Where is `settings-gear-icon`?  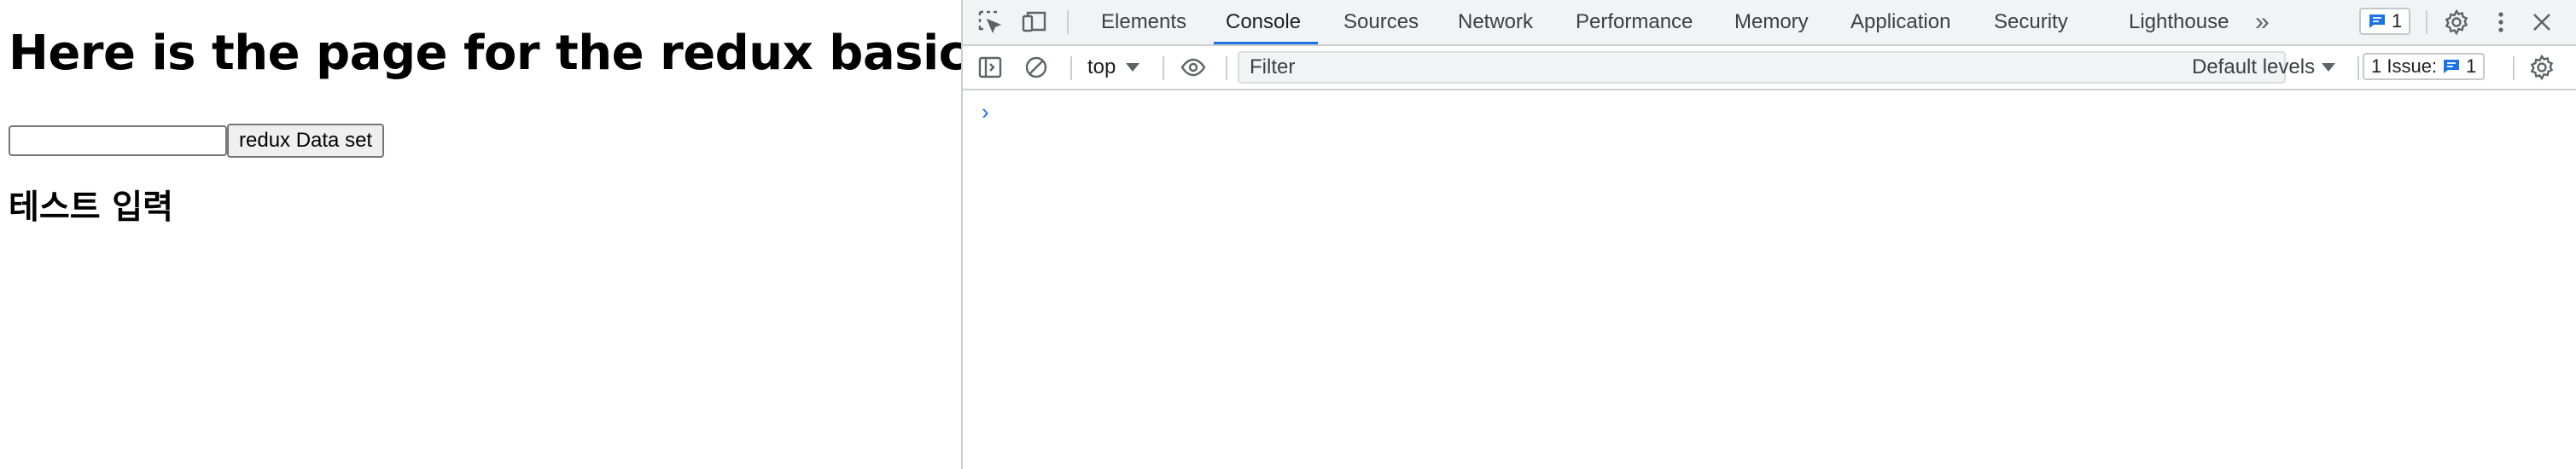
settings-gear-icon is located at coordinates (2456, 23).